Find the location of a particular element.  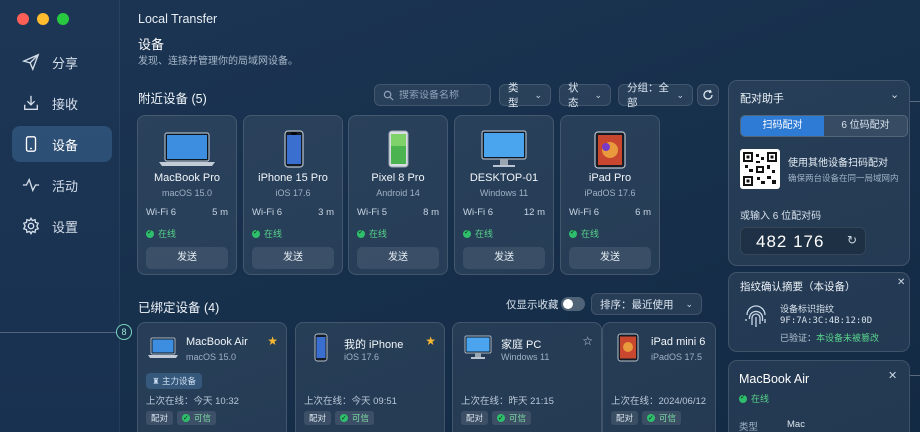

device-card: iPhone 15 Pro iOS 17.6 Wi-Fi 6 3 m 在线 发送 is located at coordinates (293, 195).